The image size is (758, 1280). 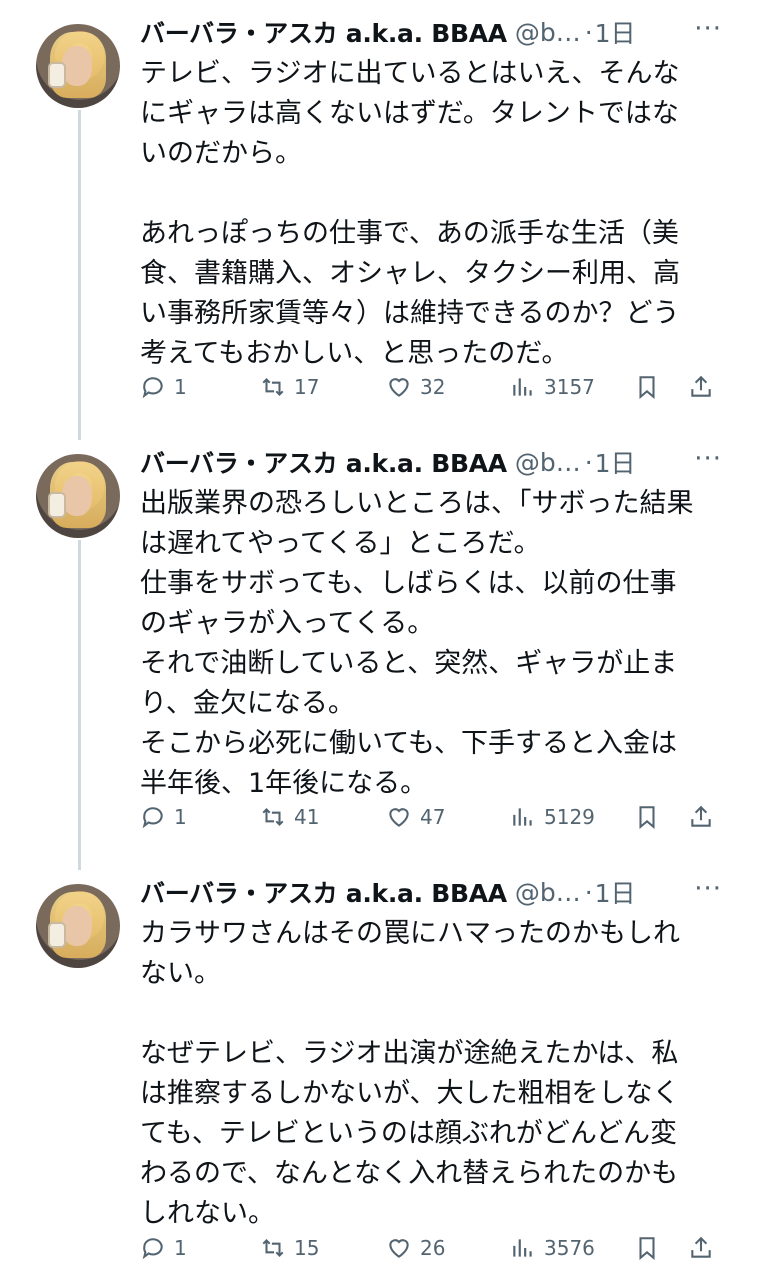 What do you see at coordinates (409, 683) in the screenshot?
I see `tweet-paragraph: それで油断していると、突然、ギャラが止まり、金欠になる。` at bounding box center [409, 683].